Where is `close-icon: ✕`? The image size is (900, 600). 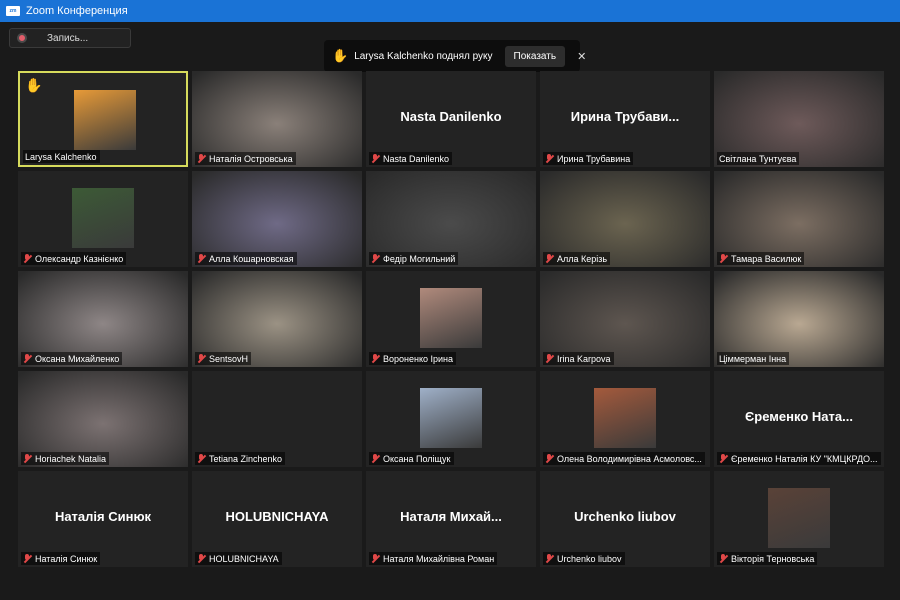
close-icon: ✕ is located at coordinates (581, 56).